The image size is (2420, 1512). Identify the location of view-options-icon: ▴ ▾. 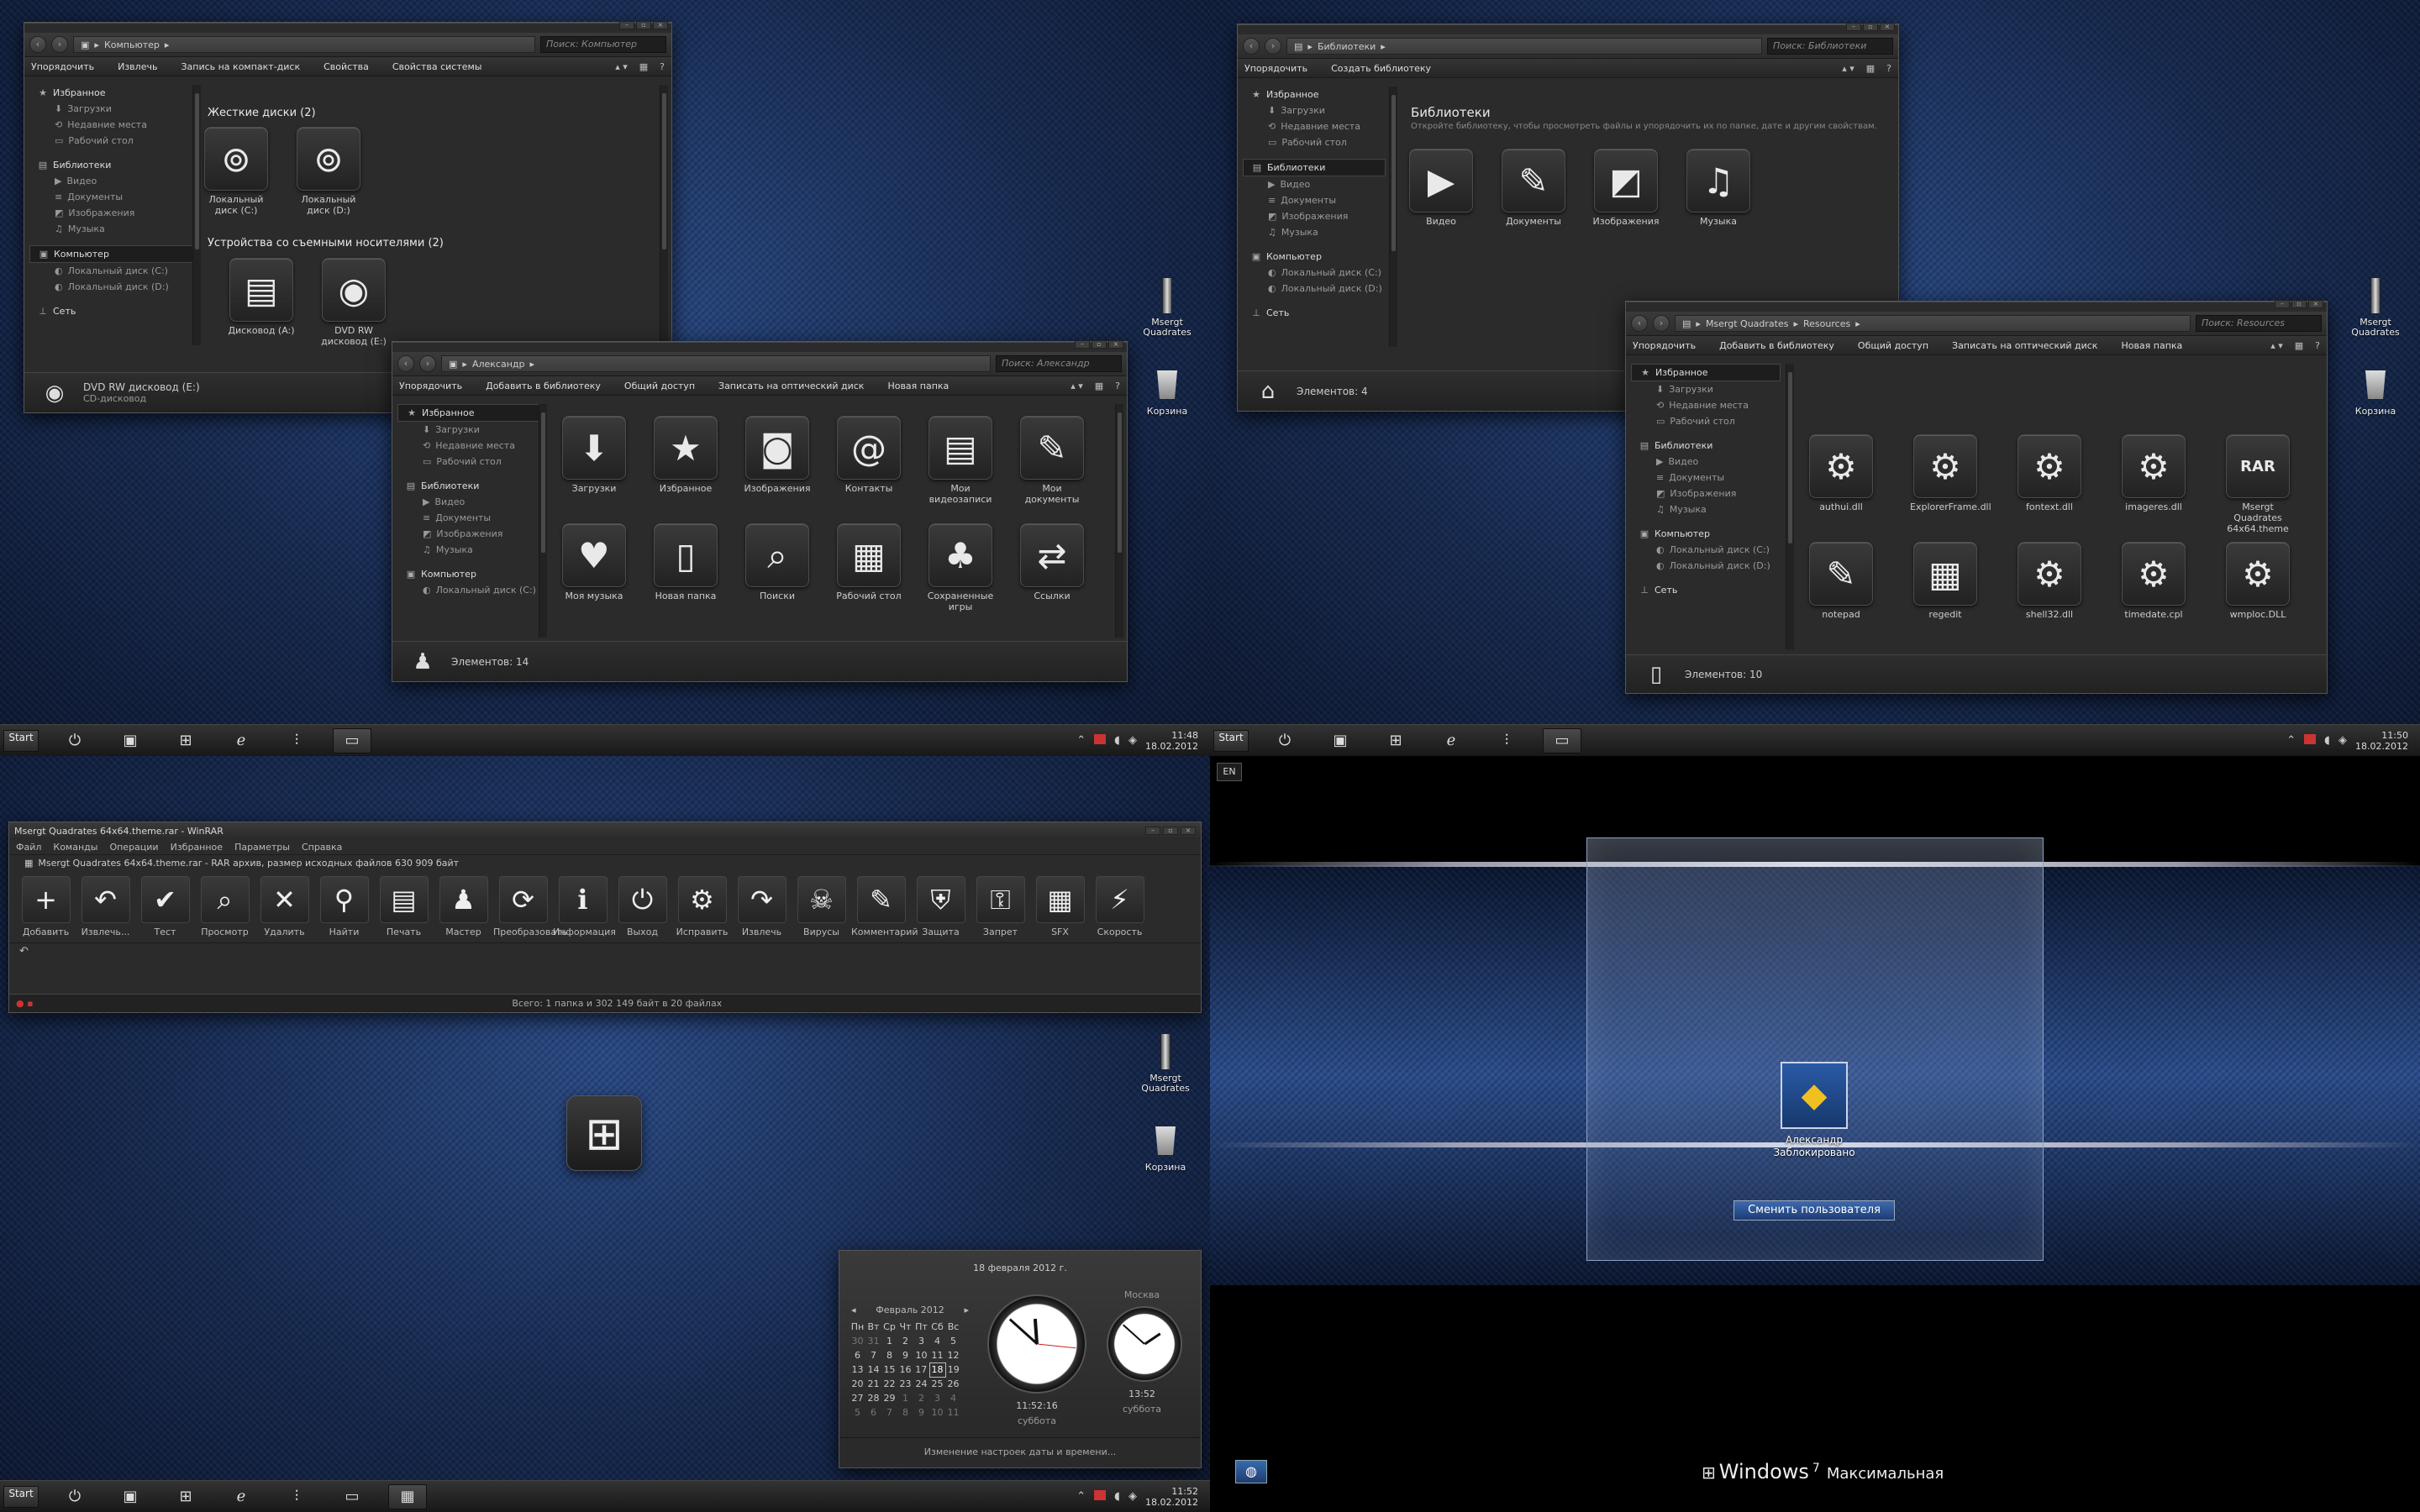
(1077, 386).